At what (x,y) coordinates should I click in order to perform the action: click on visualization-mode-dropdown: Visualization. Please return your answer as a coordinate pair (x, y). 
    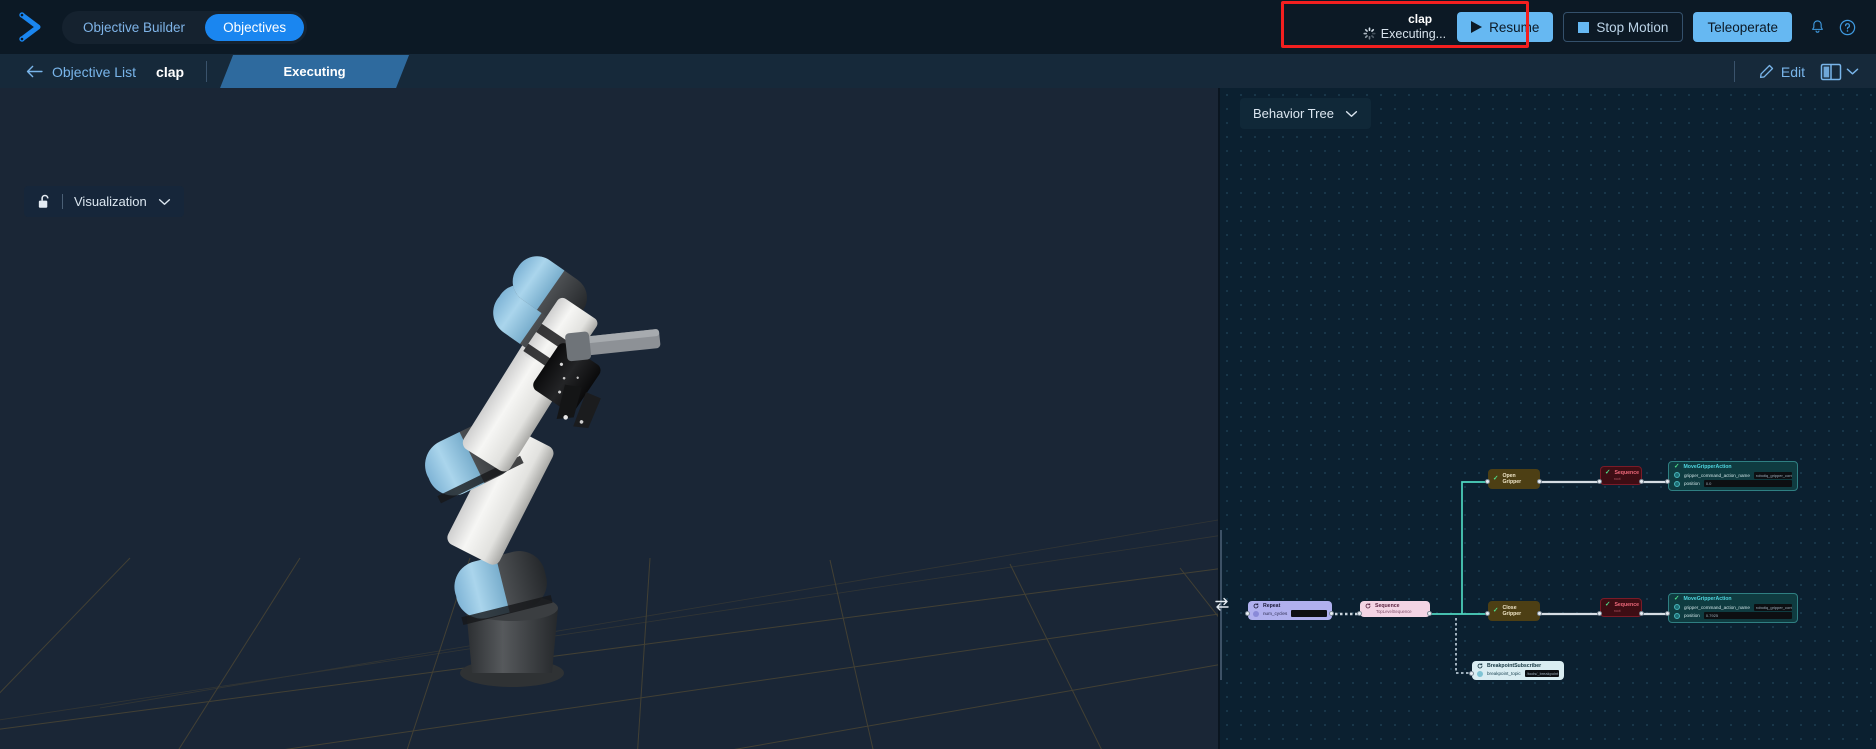
    Looking at the image, I should click on (104, 201).